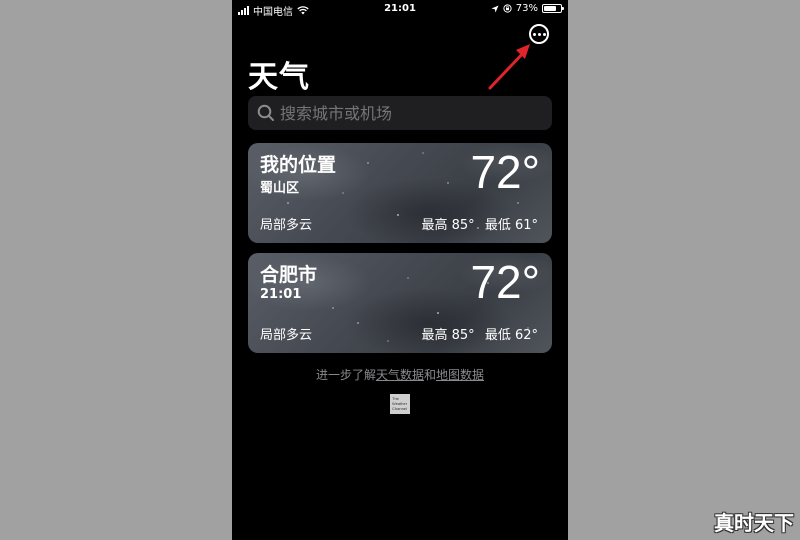  What do you see at coordinates (281, 294) in the screenshot?
I see `city-subtitle: 21:01` at bounding box center [281, 294].